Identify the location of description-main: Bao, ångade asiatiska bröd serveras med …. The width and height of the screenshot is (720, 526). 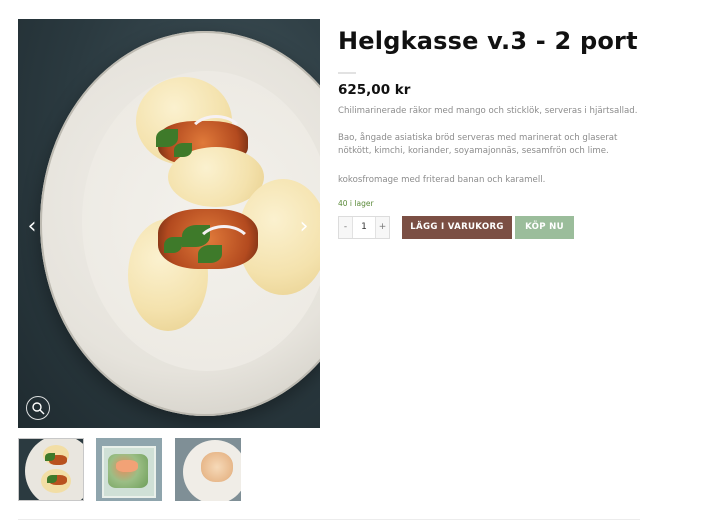
(478, 144).